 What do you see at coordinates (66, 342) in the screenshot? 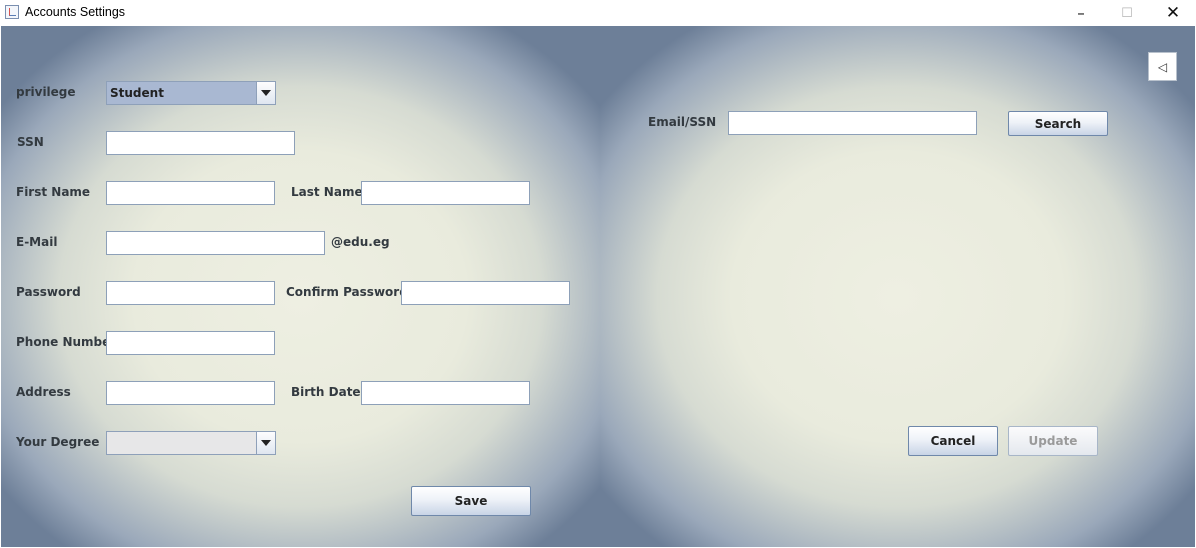
I see `phone-number-label: Phone Number` at bounding box center [66, 342].